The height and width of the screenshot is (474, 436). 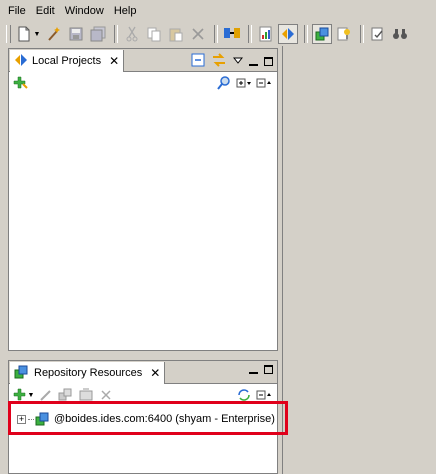 I want to click on collapse-tree-icon, so click(x=264, y=83).